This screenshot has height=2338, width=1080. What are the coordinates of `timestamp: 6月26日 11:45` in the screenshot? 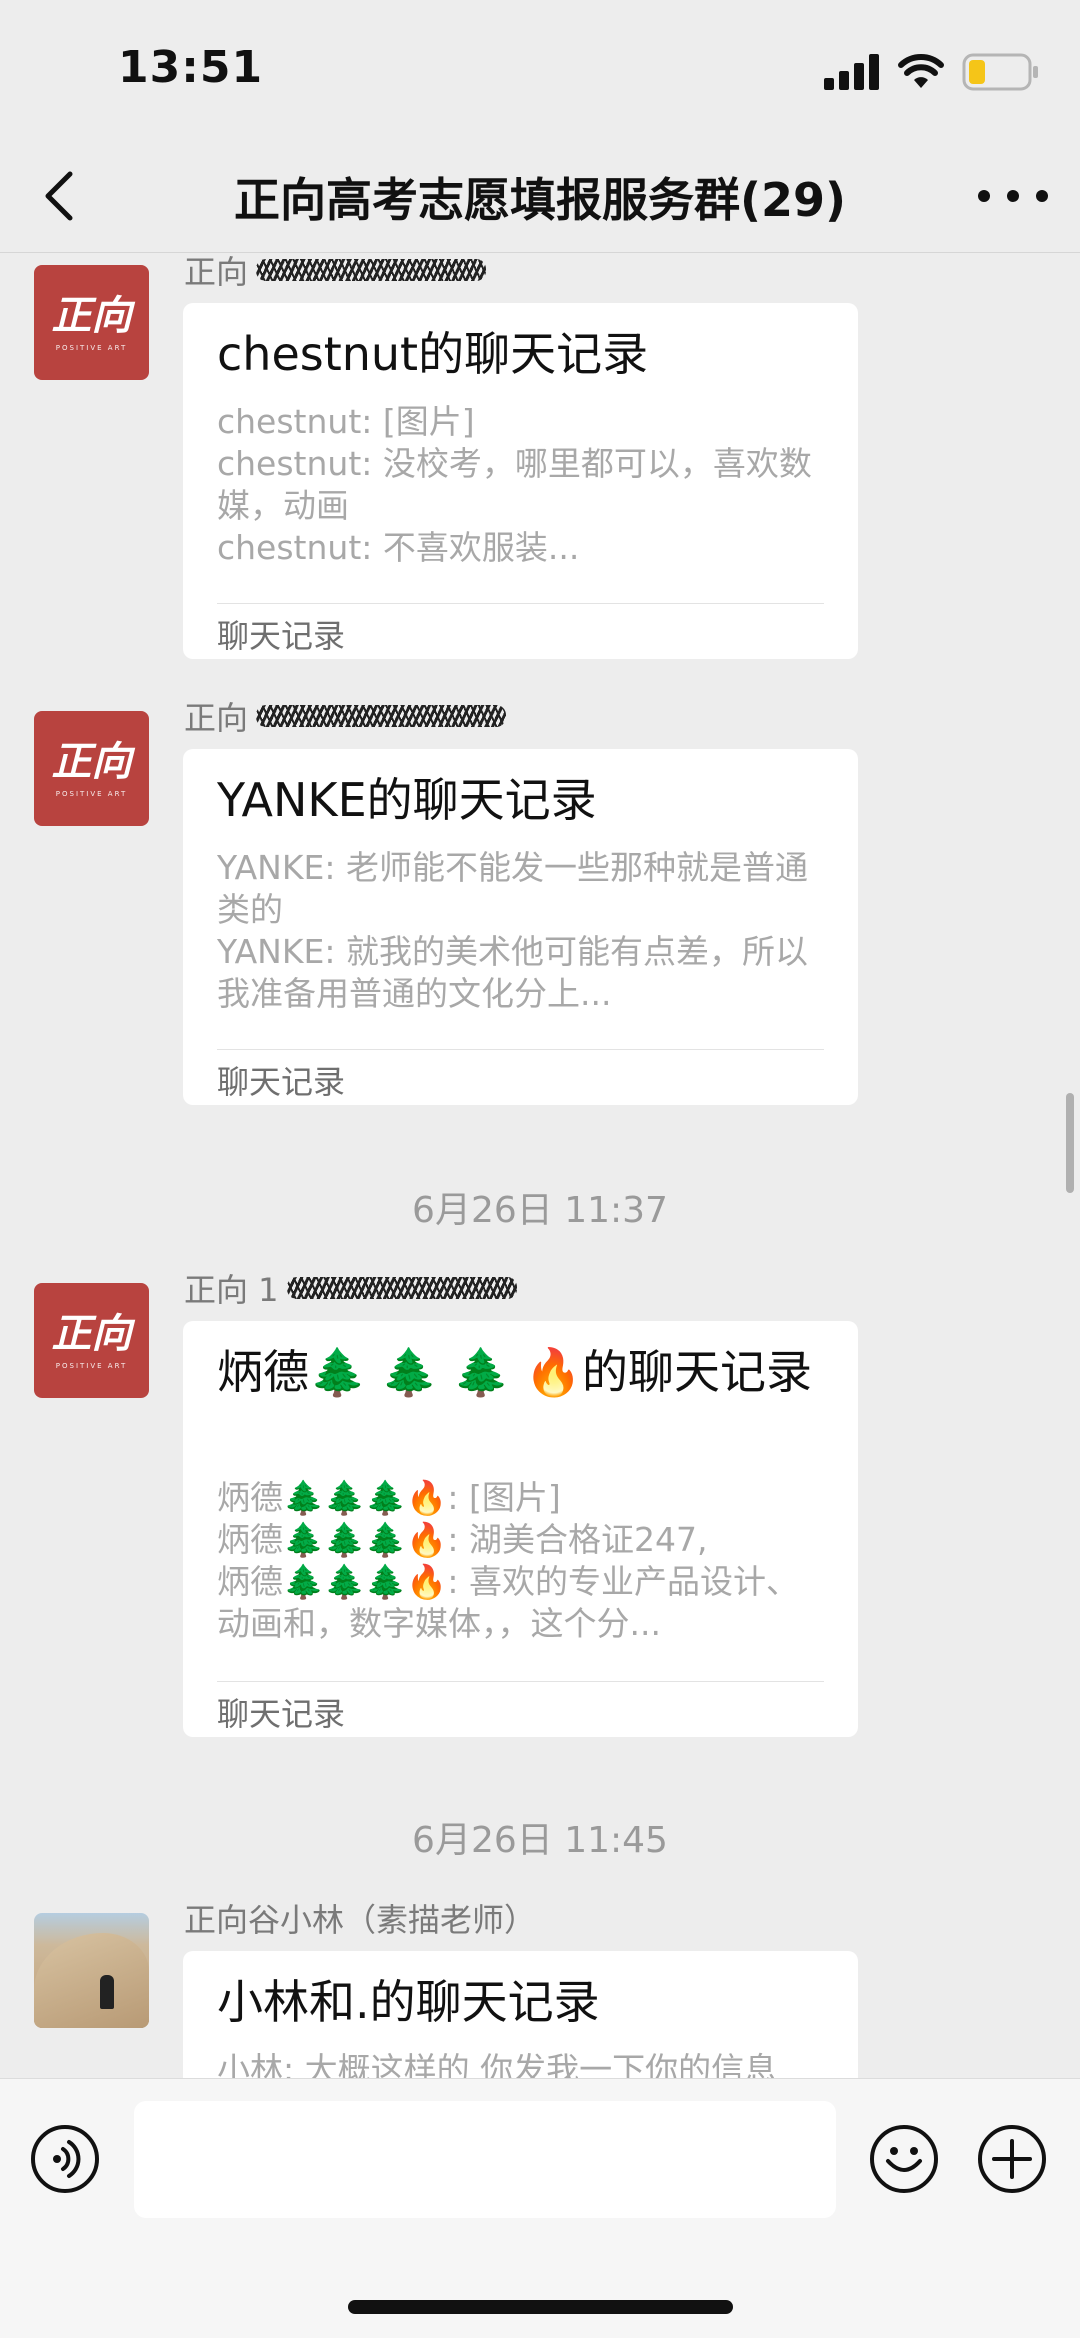 It's located at (540, 1840).